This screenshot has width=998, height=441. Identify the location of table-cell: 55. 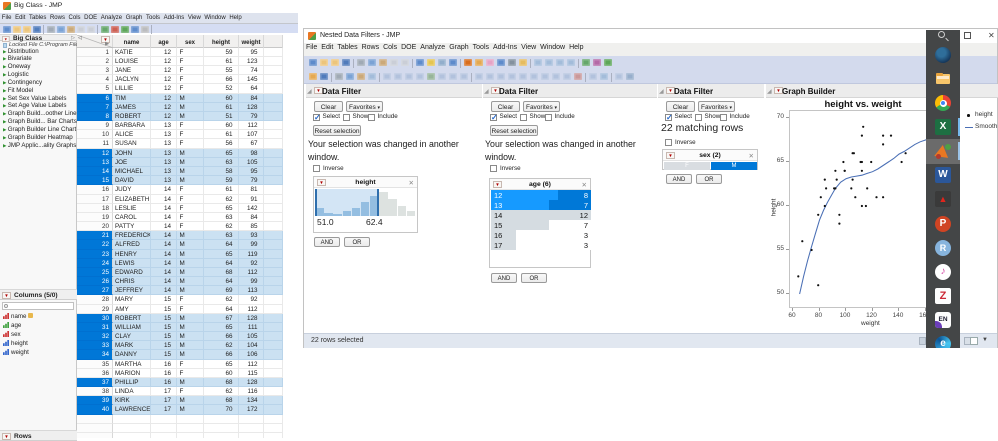
(221, 71).